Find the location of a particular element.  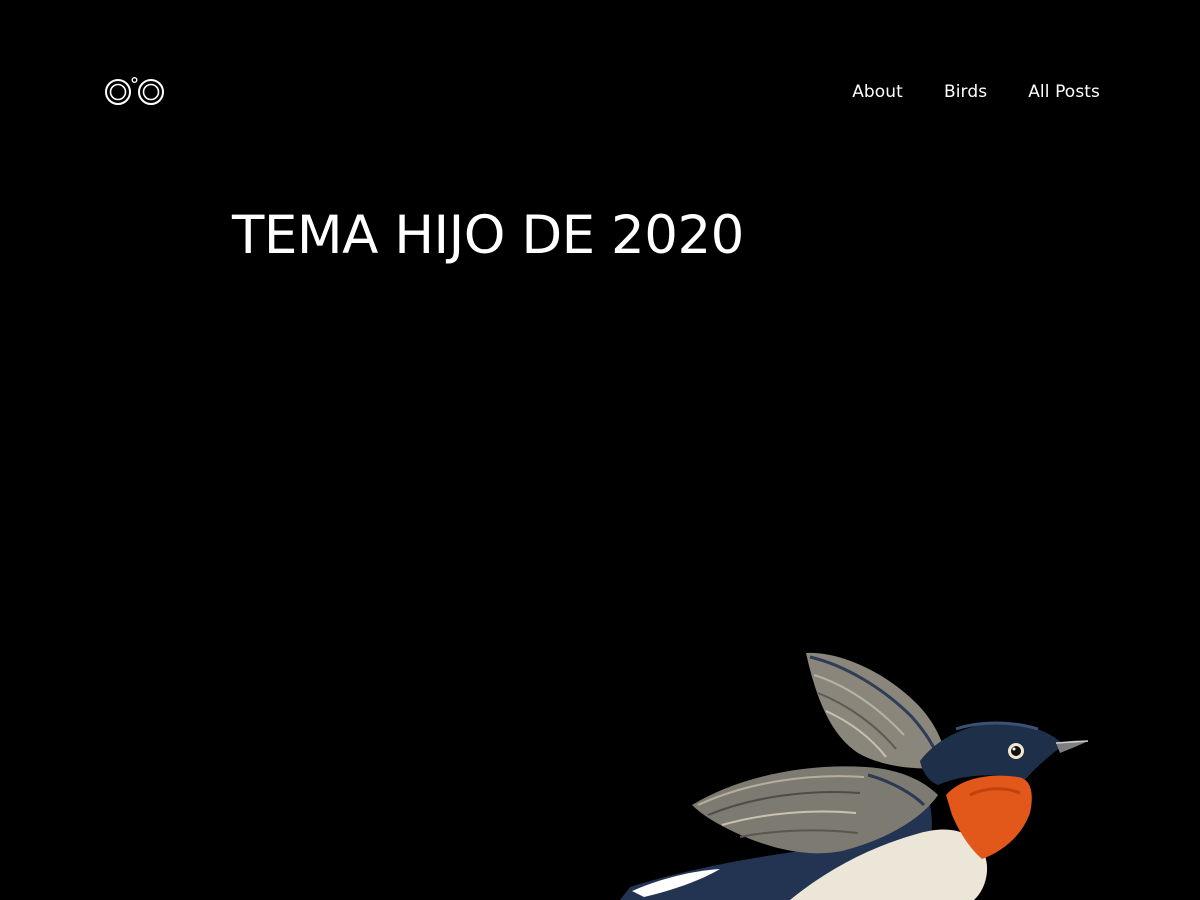

binoculars-logo-icon is located at coordinates (134, 91).